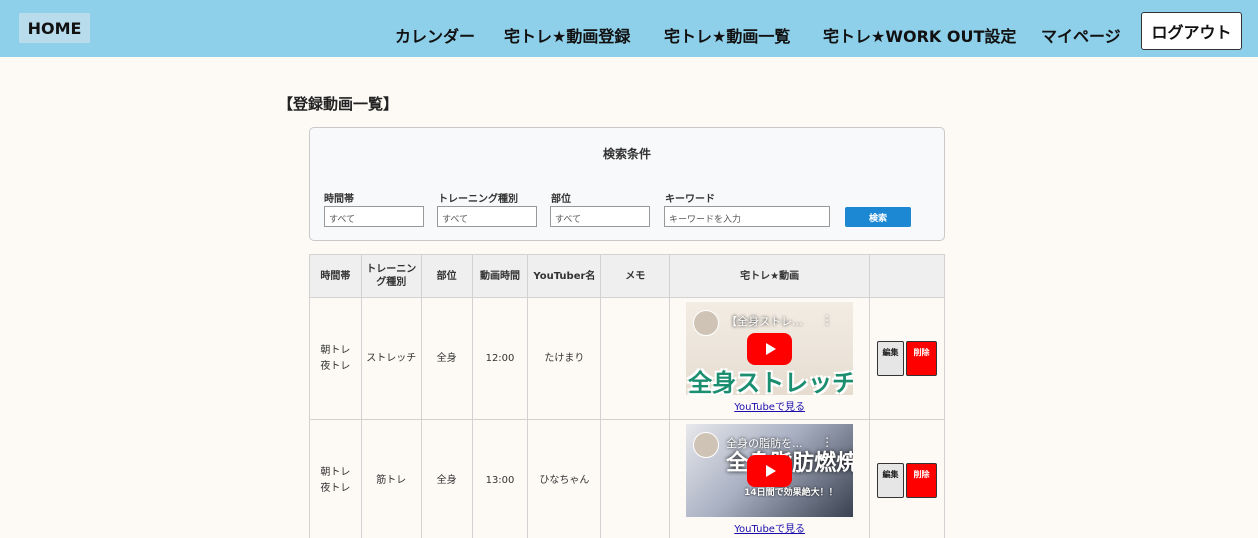  Describe the element at coordinates (338, 104) in the screenshot. I see `page-title: 【登録動画一覧】` at that location.